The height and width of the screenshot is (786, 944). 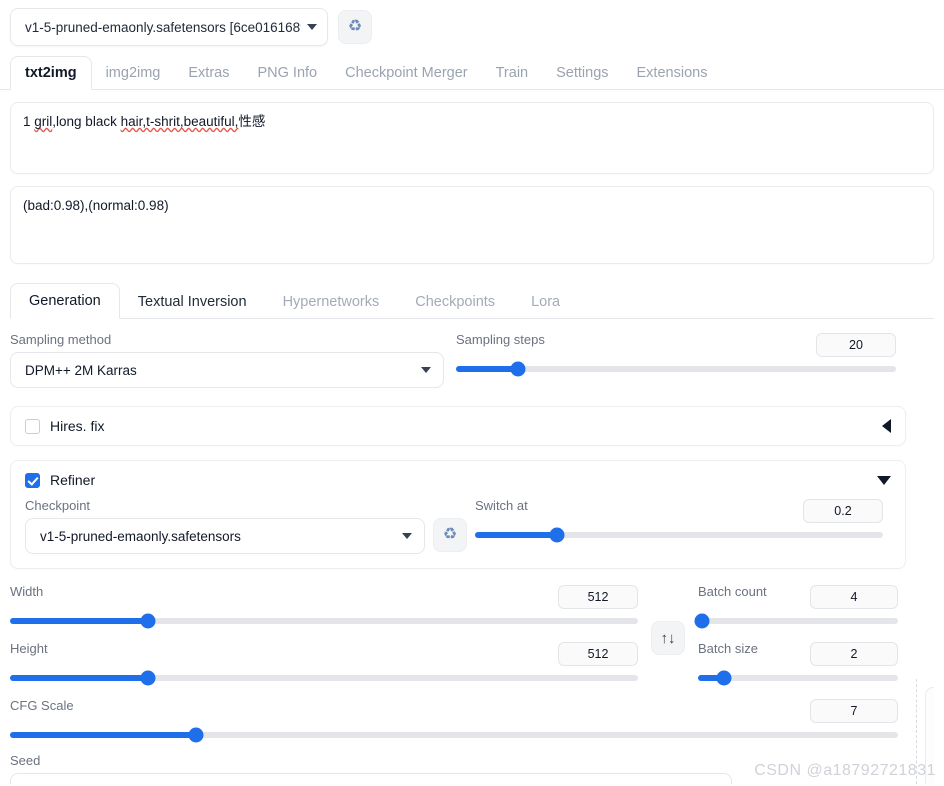 I want to click on batch-size-head: Batch size 2, so click(x=798, y=654).